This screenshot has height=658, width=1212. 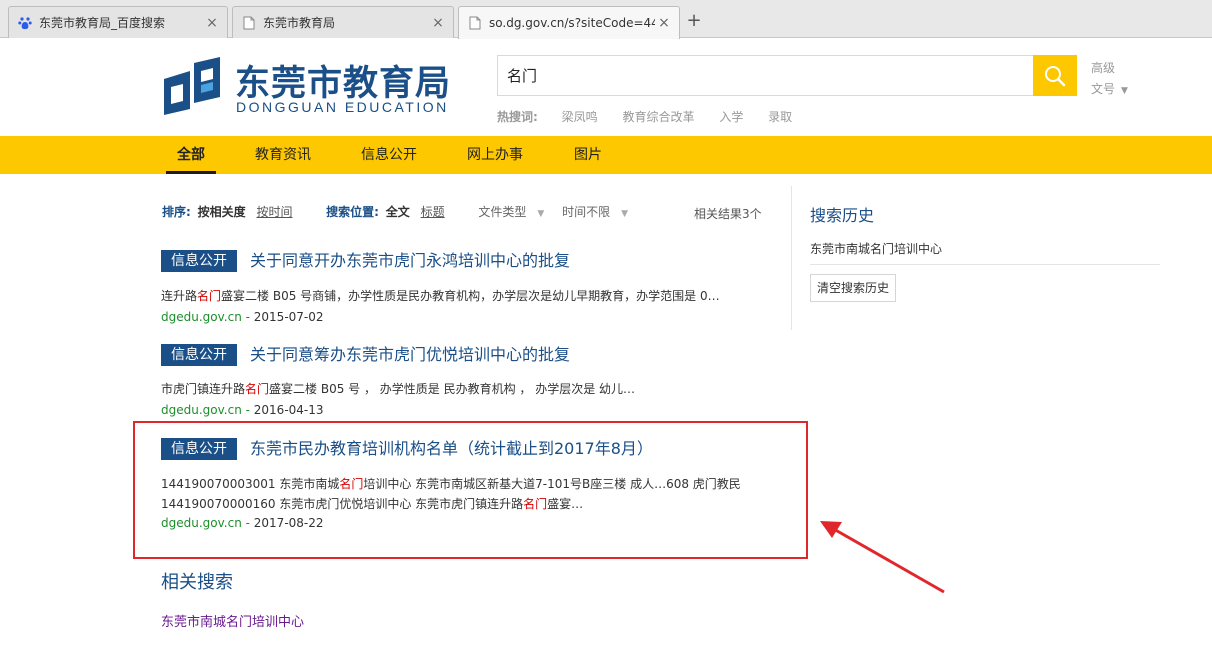 What do you see at coordinates (842, 215) in the screenshot?
I see `search-history-title: 搜索历史` at bounding box center [842, 215].